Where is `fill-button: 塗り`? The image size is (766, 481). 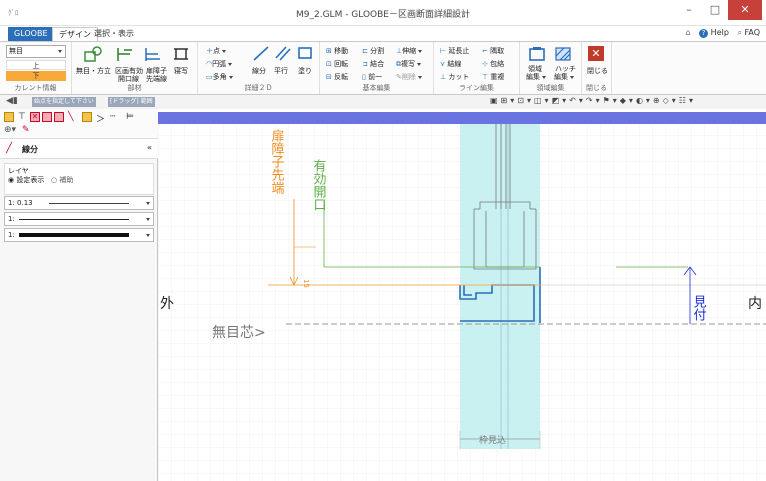
fill-button: 塗り is located at coordinates (305, 71).